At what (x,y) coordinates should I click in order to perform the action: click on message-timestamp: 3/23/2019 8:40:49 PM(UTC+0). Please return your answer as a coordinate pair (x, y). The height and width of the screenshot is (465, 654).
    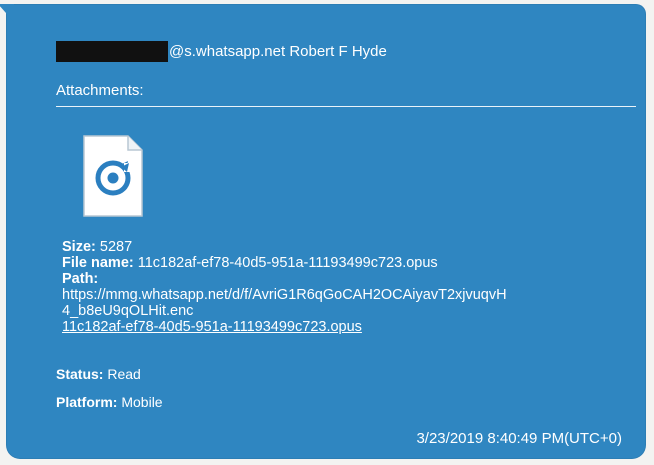
    Looking at the image, I should click on (519, 438).